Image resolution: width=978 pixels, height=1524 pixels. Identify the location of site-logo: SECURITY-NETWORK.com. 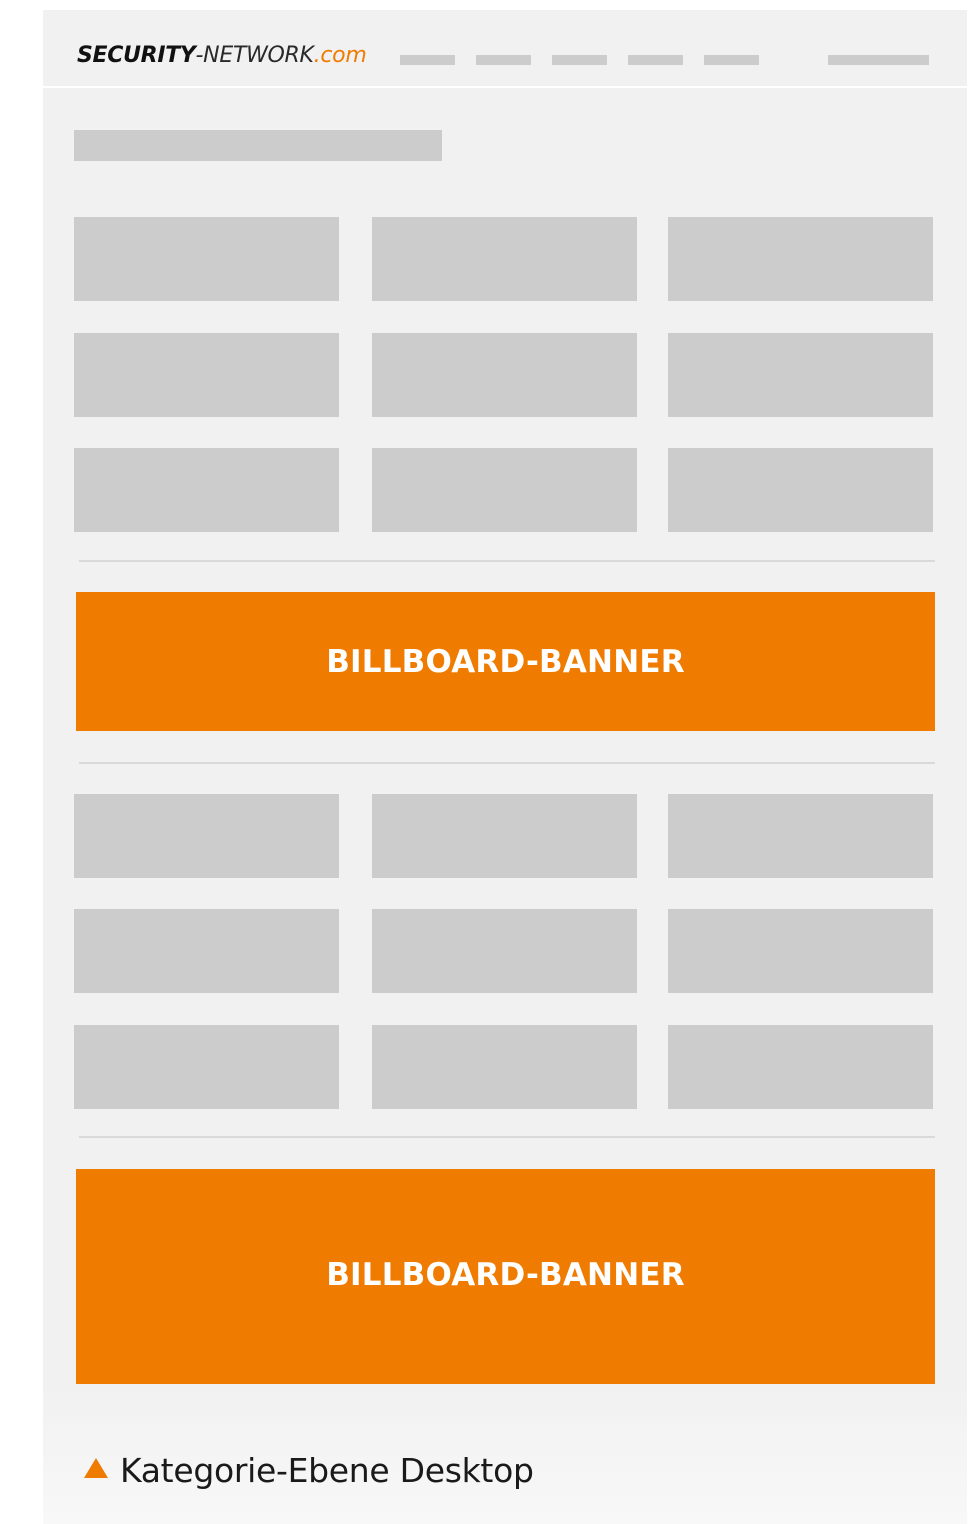
(222, 56).